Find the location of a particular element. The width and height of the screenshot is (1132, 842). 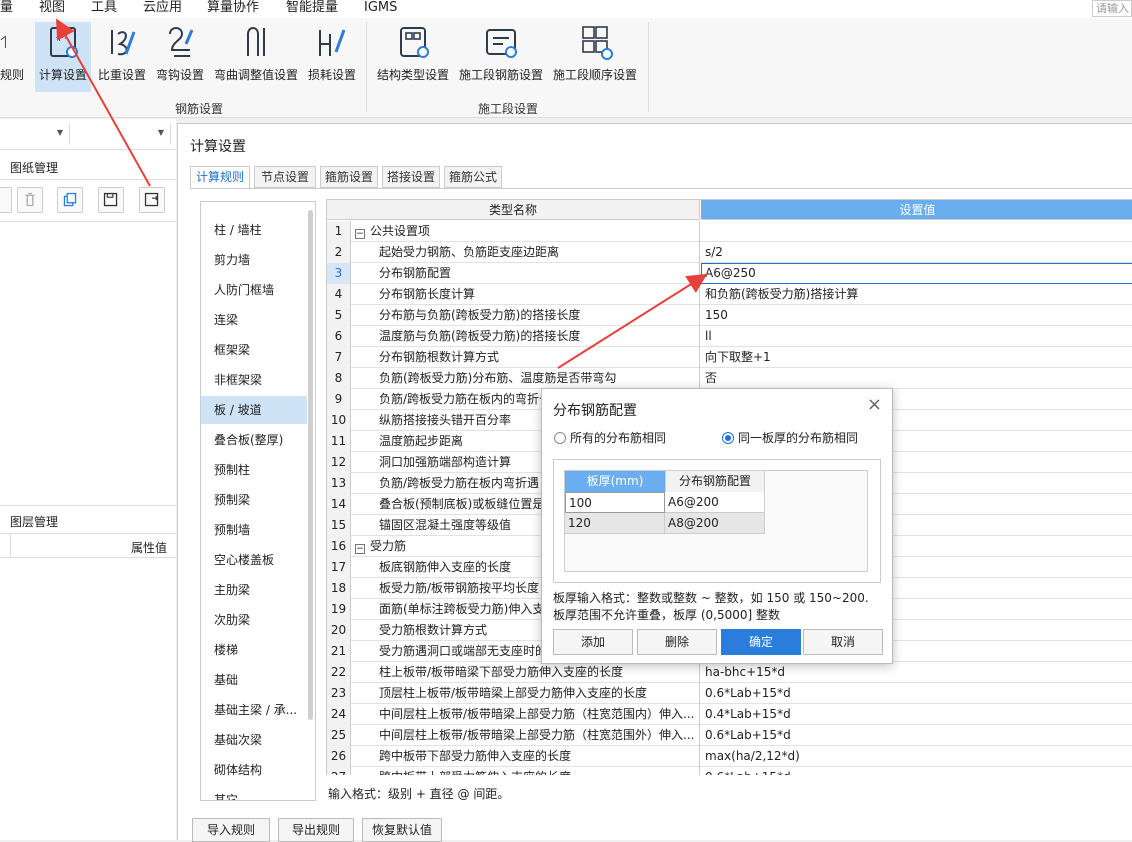

setting-value: max(ha/2,12*d) is located at coordinates (916, 756).